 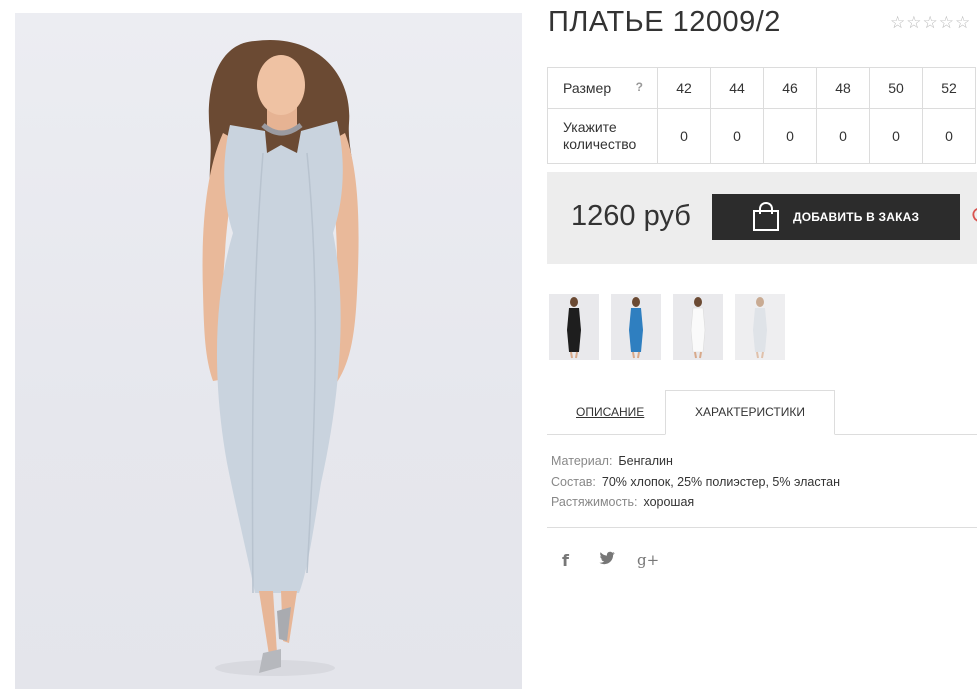 I want to click on facebook-icon: f, so click(x=572, y=561).